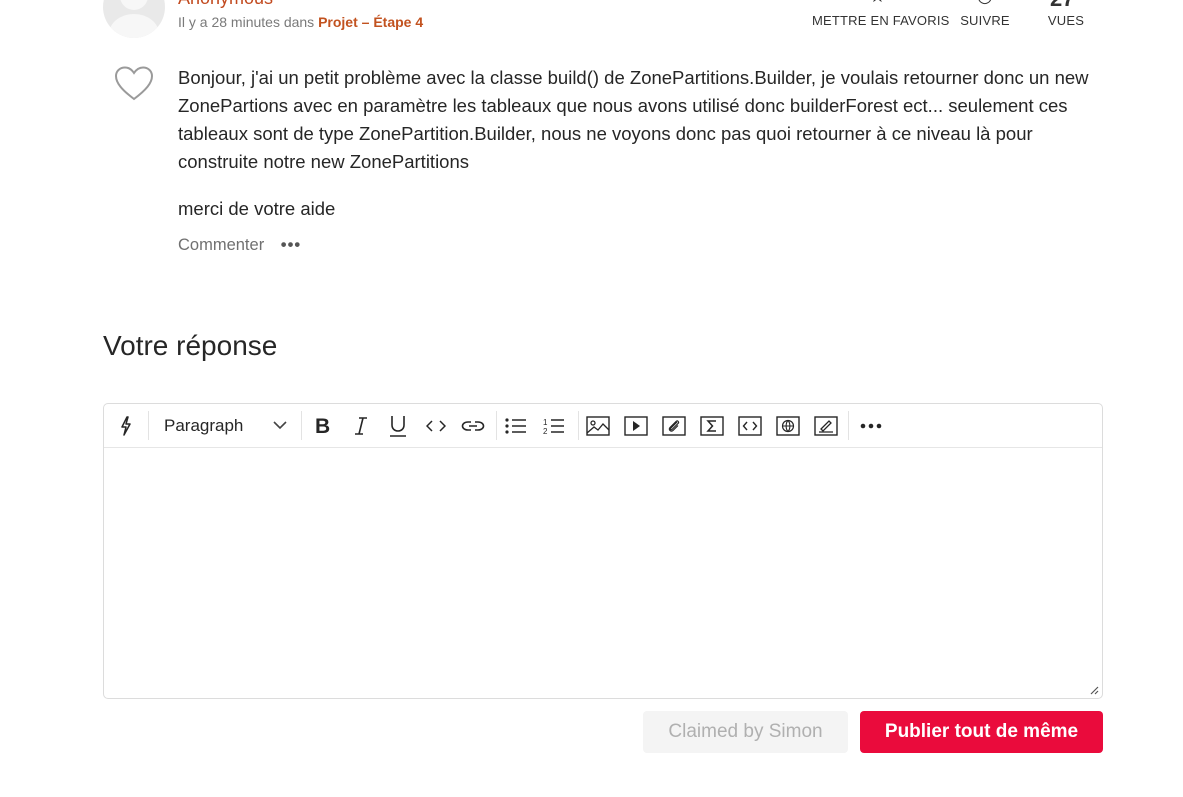 Image resolution: width=1183 pixels, height=797 pixels. Describe the element at coordinates (881, 20) in the screenshot. I see `favorite-label: METTRE EN FAVORIS` at that location.